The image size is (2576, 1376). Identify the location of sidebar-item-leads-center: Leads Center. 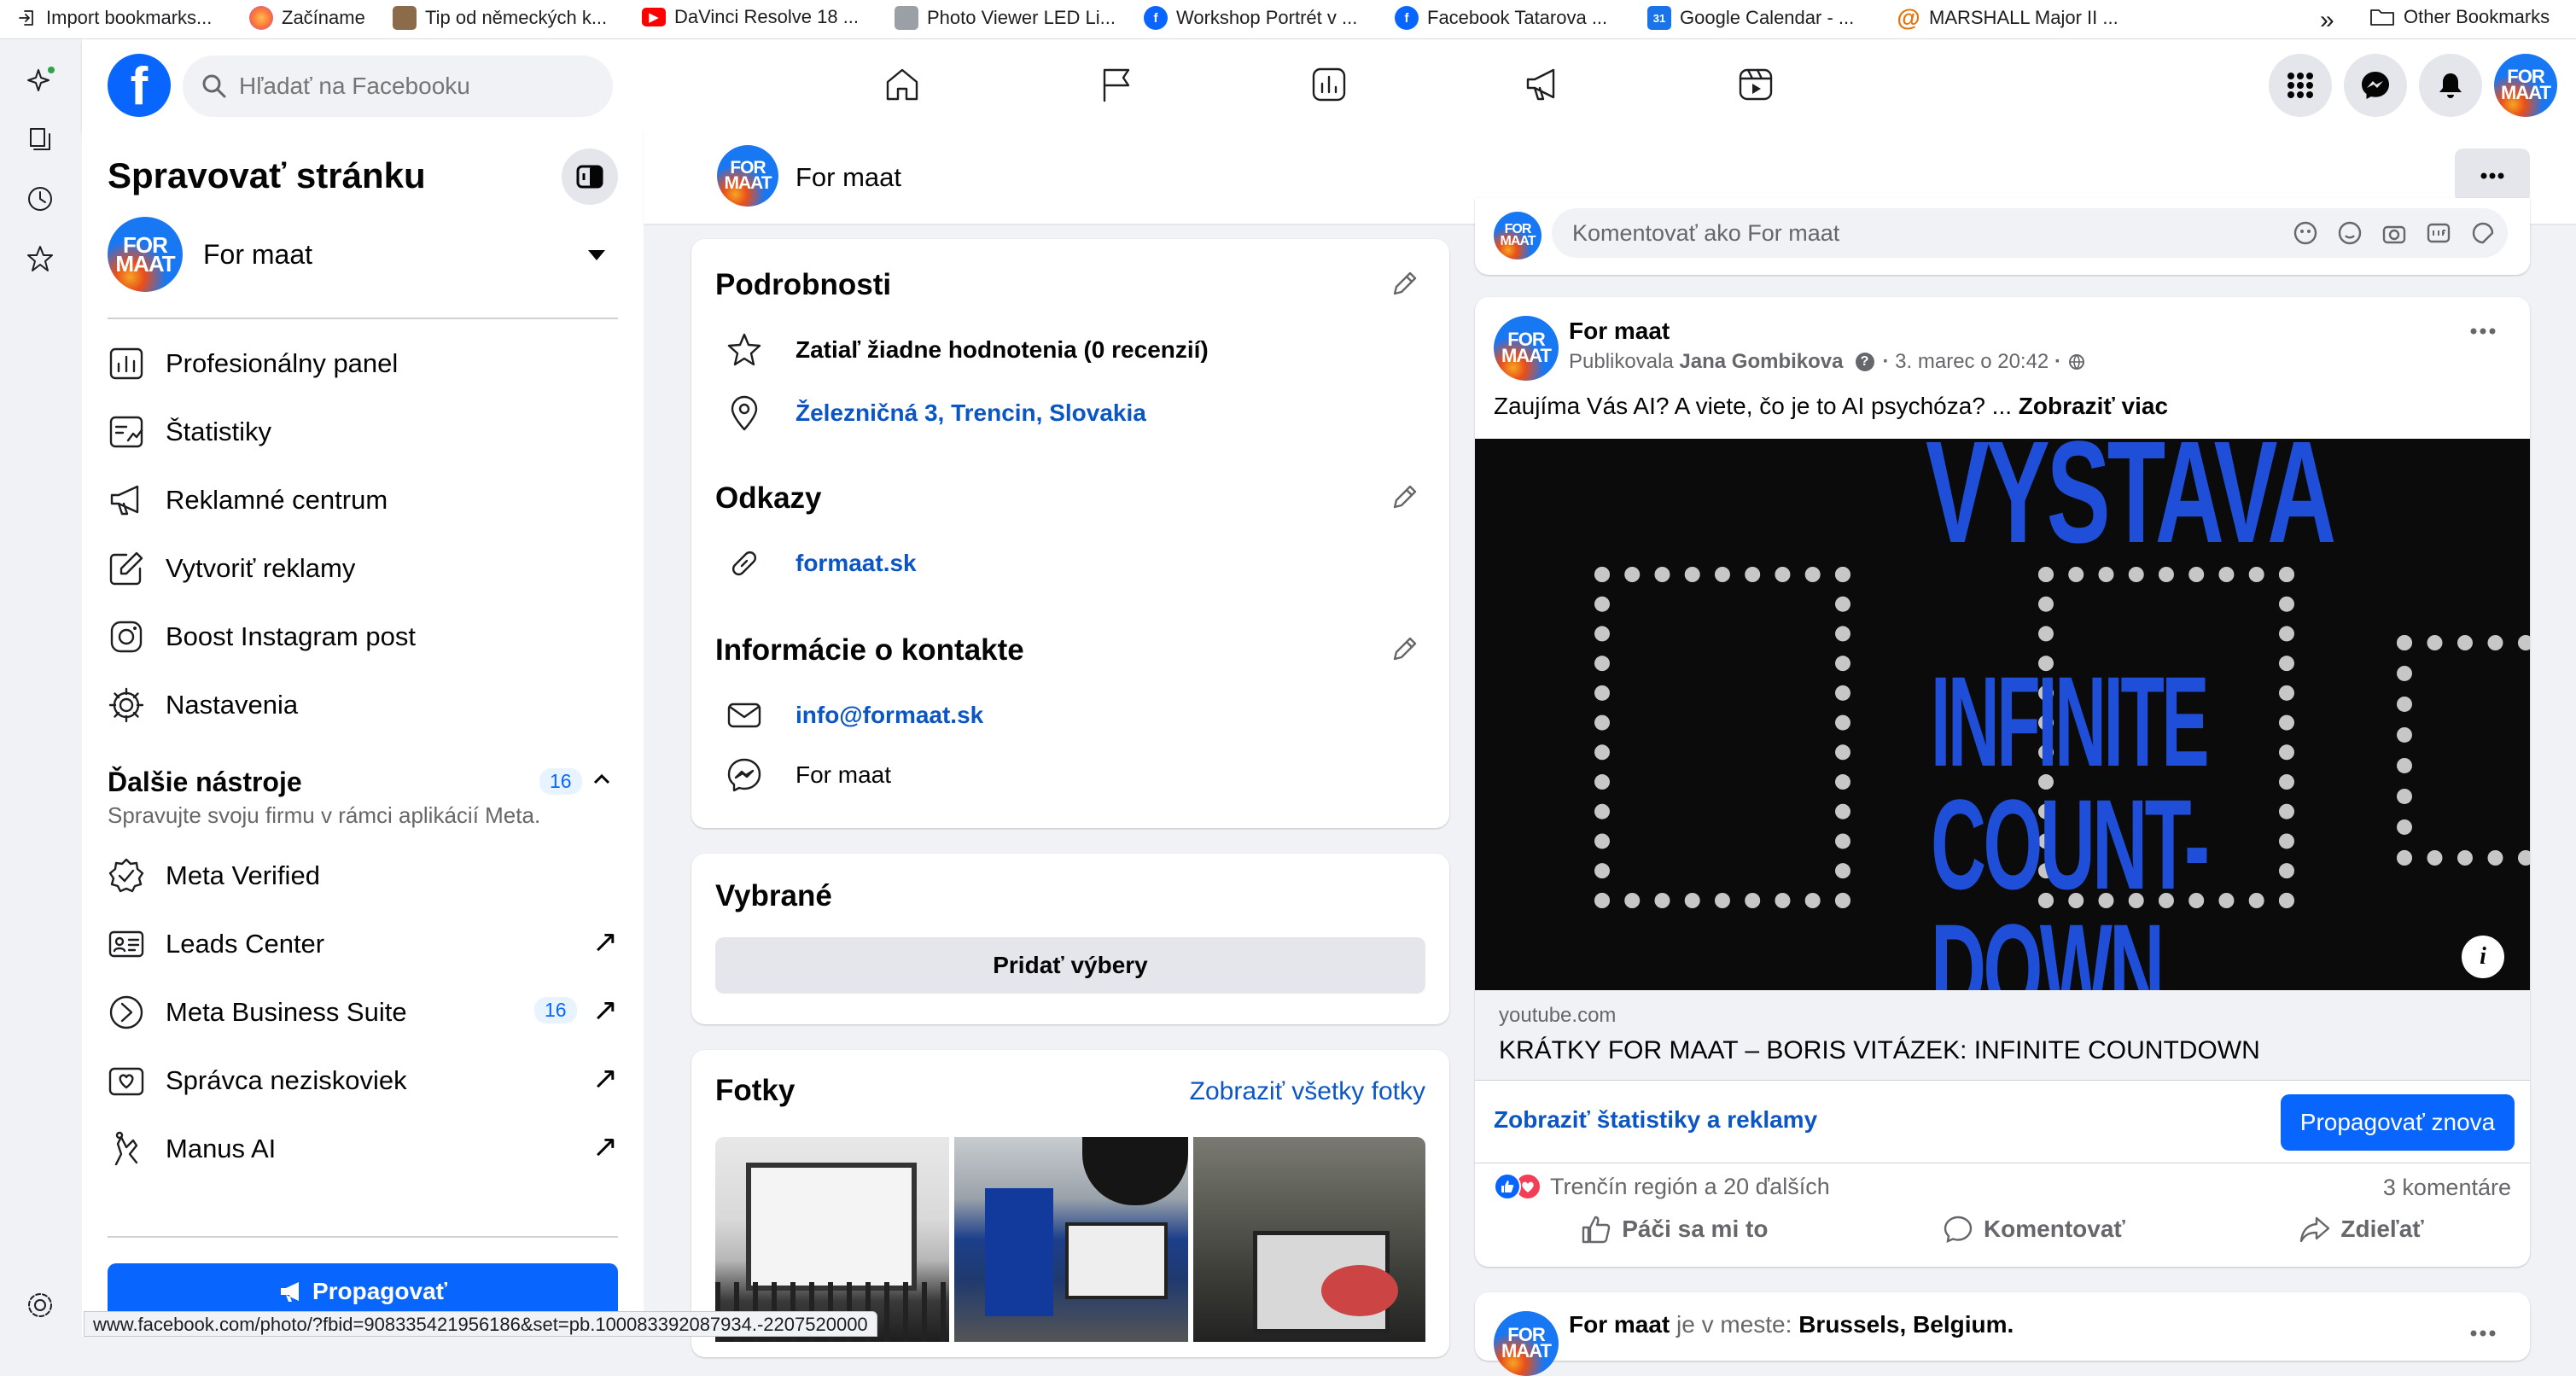
(216, 944).